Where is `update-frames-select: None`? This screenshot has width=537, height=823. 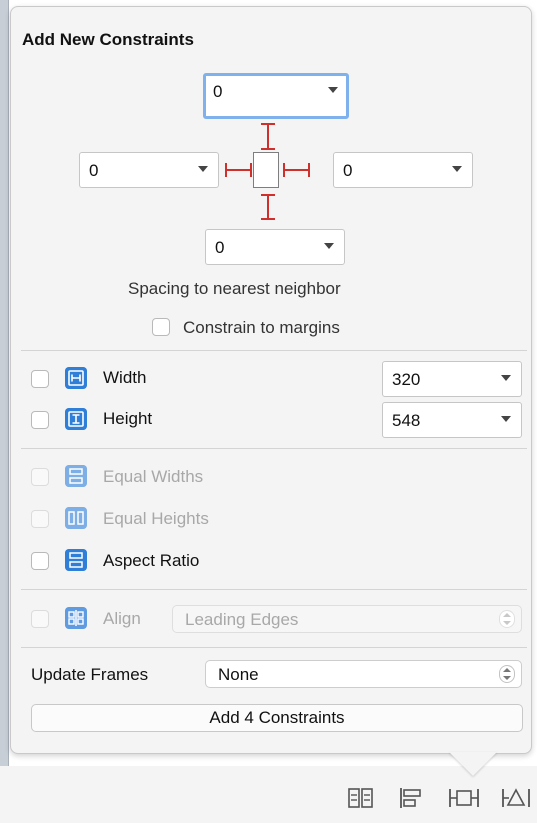
update-frames-select: None is located at coordinates (363, 674).